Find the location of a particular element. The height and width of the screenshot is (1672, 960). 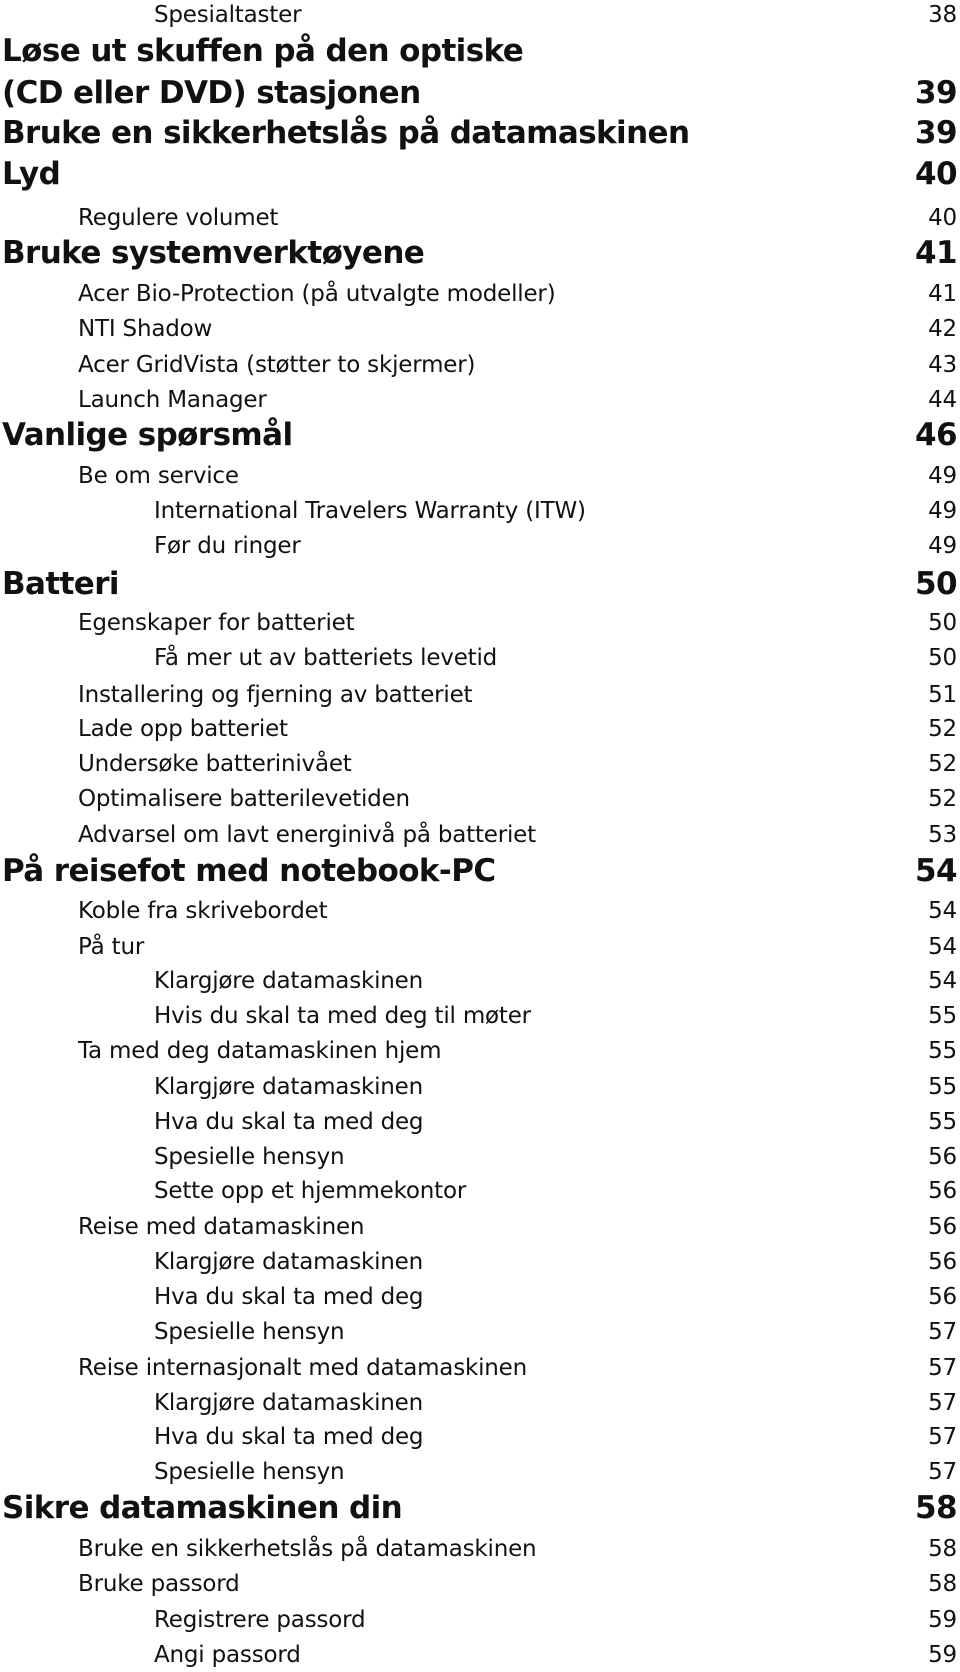

toc-entry-title: Lyd is located at coordinates (31, 174).